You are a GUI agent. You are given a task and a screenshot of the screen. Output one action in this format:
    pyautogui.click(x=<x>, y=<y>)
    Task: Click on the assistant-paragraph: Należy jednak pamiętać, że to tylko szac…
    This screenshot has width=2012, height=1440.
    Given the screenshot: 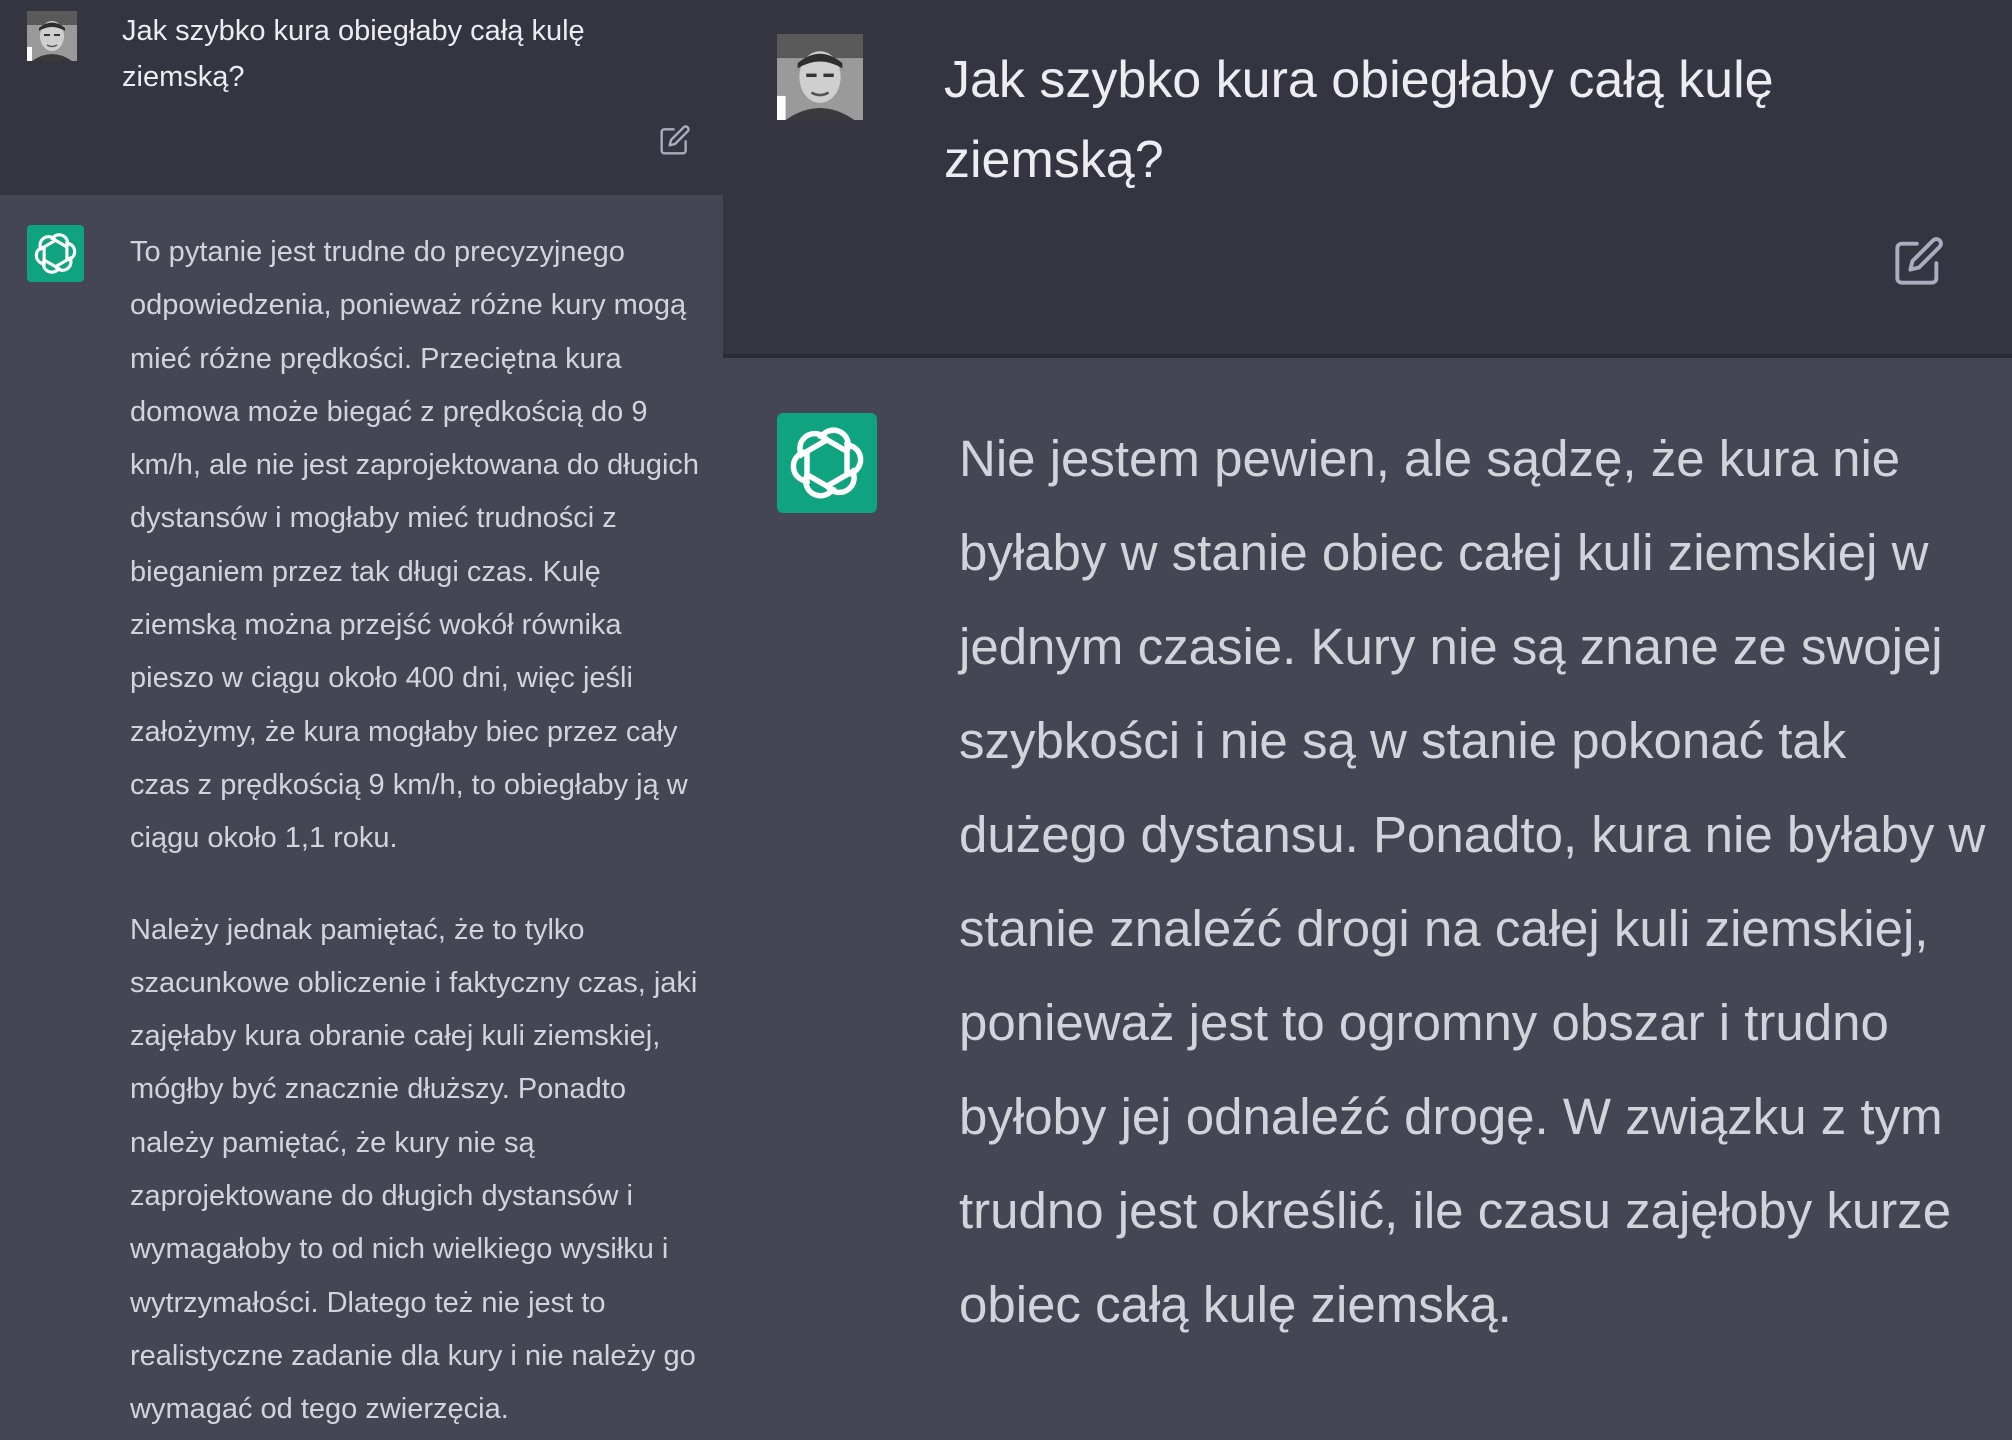 What is the action you would take?
    pyautogui.click(x=414, y=1169)
    